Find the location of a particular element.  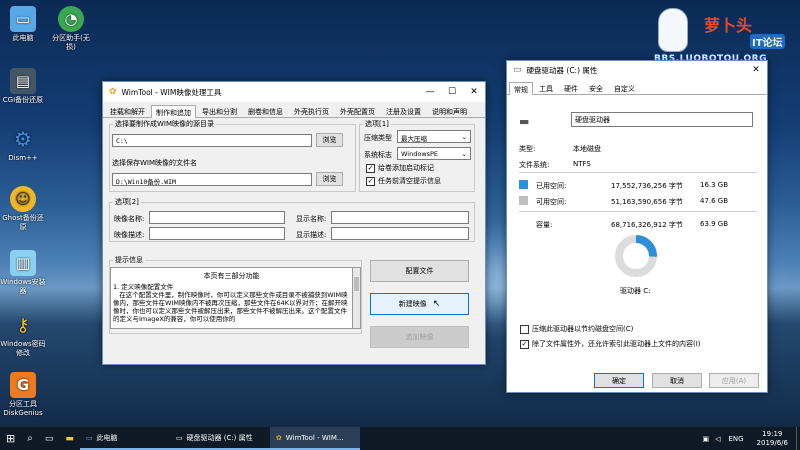

config-file-button: 配置文件 is located at coordinates (419, 271).